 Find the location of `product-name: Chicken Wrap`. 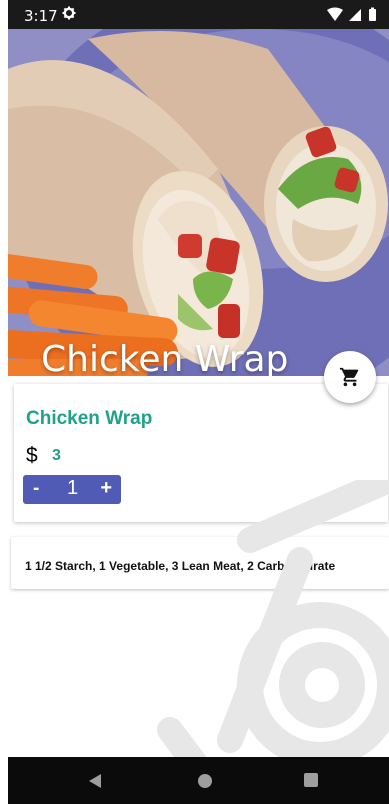

product-name: Chicken Wrap is located at coordinates (89, 418).